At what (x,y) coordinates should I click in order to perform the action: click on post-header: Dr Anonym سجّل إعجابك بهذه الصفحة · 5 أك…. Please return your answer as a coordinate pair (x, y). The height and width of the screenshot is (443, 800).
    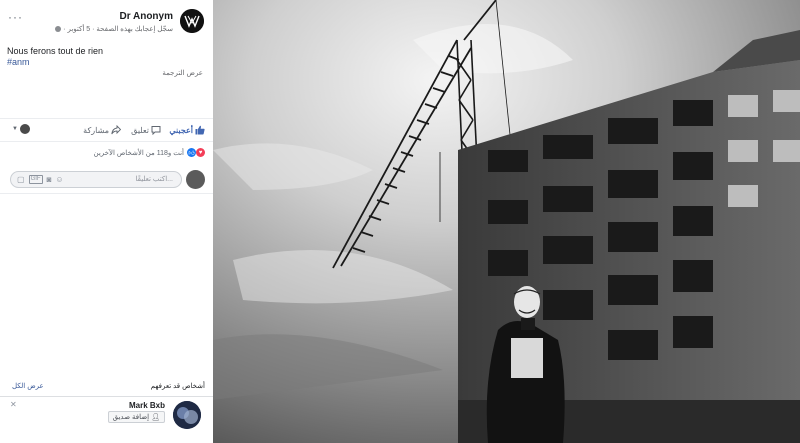
    Looking at the image, I should click on (106, 20).